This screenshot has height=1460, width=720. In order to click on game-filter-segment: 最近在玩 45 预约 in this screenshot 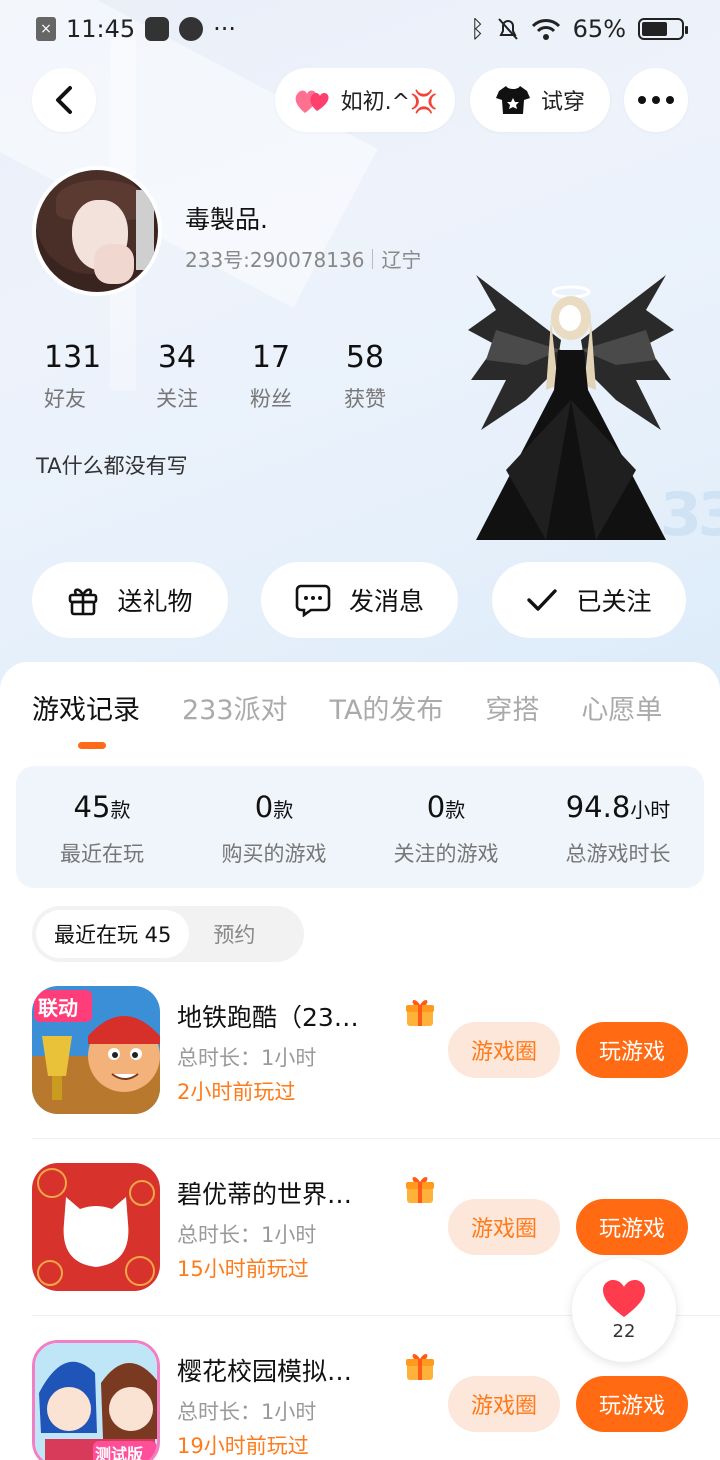, I will do `click(168, 934)`.